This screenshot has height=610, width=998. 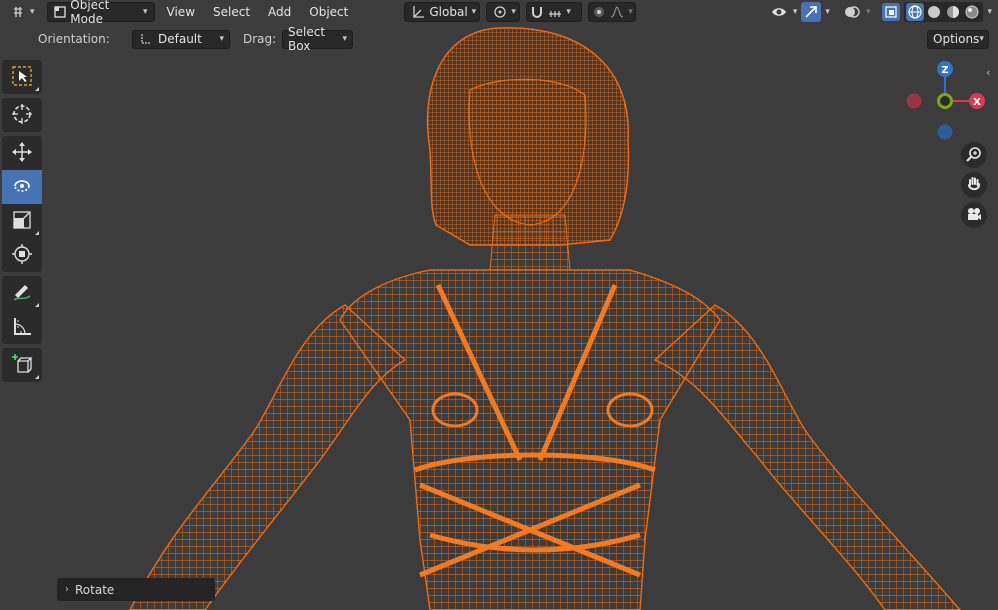 I want to click on tool-scale, so click(x=22, y=221).